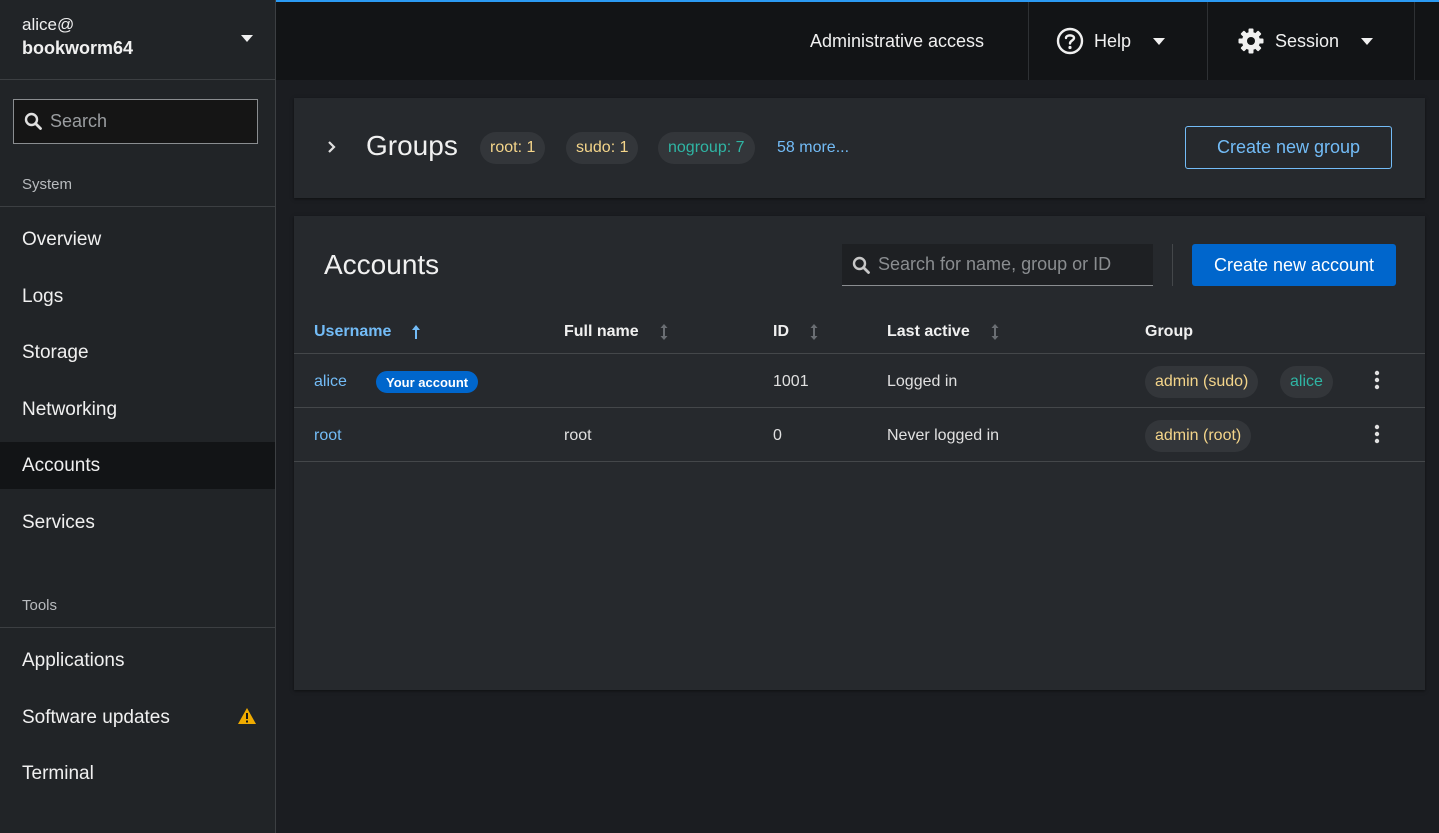 This screenshot has height=833, width=1439. Describe the element at coordinates (1198, 436) in the screenshot. I see `group-chip: admin (root)` at that location.